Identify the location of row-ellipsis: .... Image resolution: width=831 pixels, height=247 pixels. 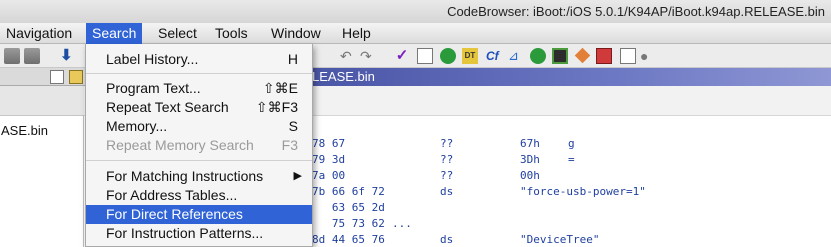
(402, 223).